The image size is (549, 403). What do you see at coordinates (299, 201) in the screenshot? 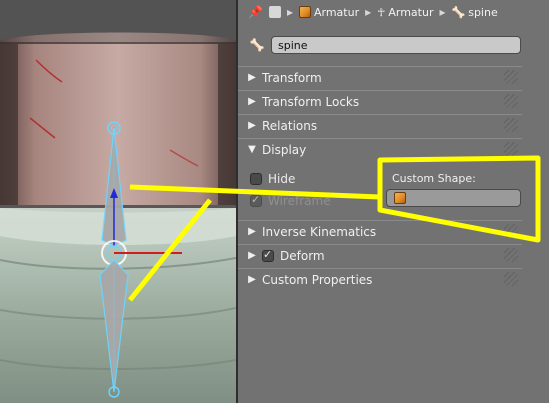
I see `wireframe-label: Wireframe` at bounding box center [299, 201].